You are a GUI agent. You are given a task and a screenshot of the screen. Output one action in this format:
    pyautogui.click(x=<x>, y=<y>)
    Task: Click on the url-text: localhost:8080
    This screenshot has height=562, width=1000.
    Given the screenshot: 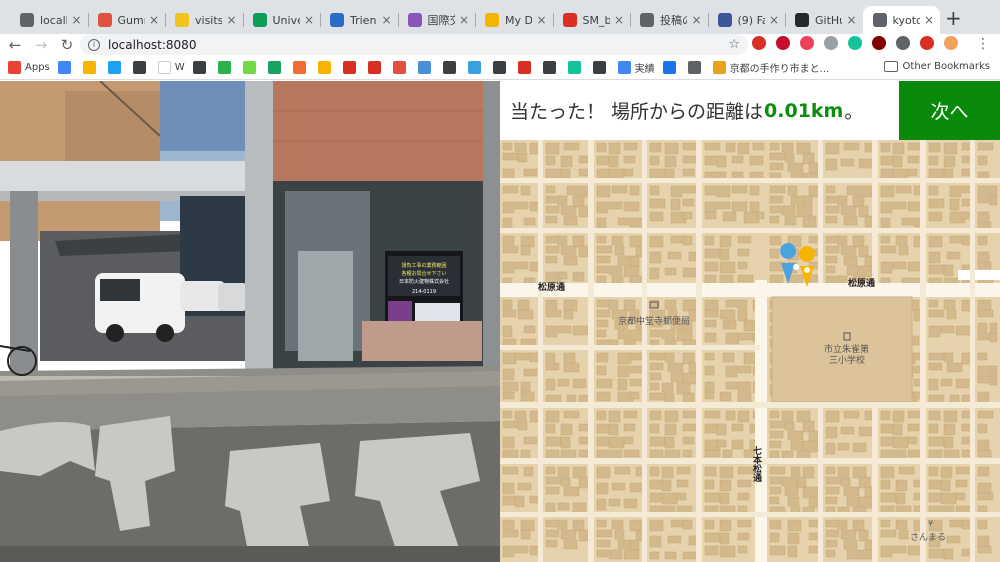 What is the action you would take?
    pyautogui.click(x=152, y=44)
    